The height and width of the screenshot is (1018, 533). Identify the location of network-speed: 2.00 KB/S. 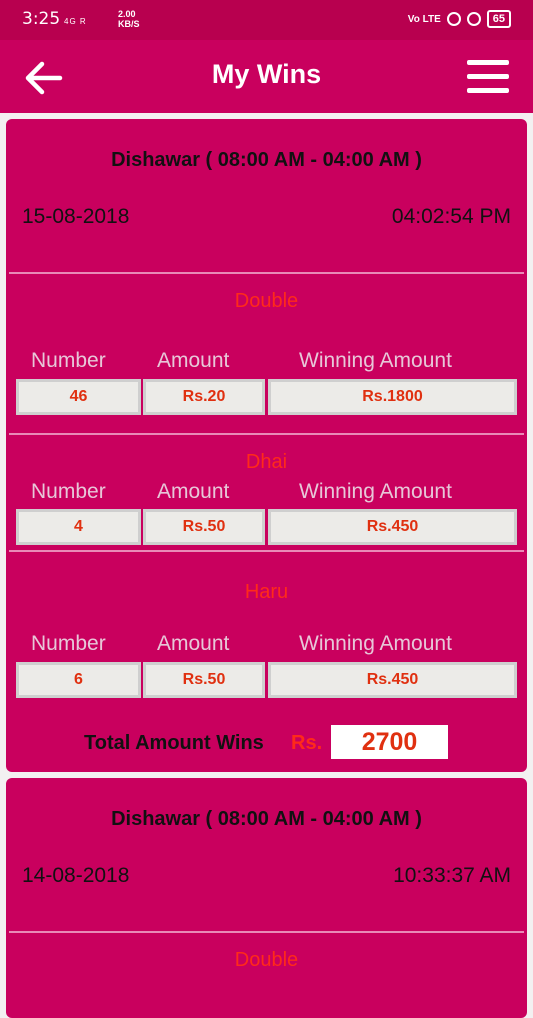
(129, 19).